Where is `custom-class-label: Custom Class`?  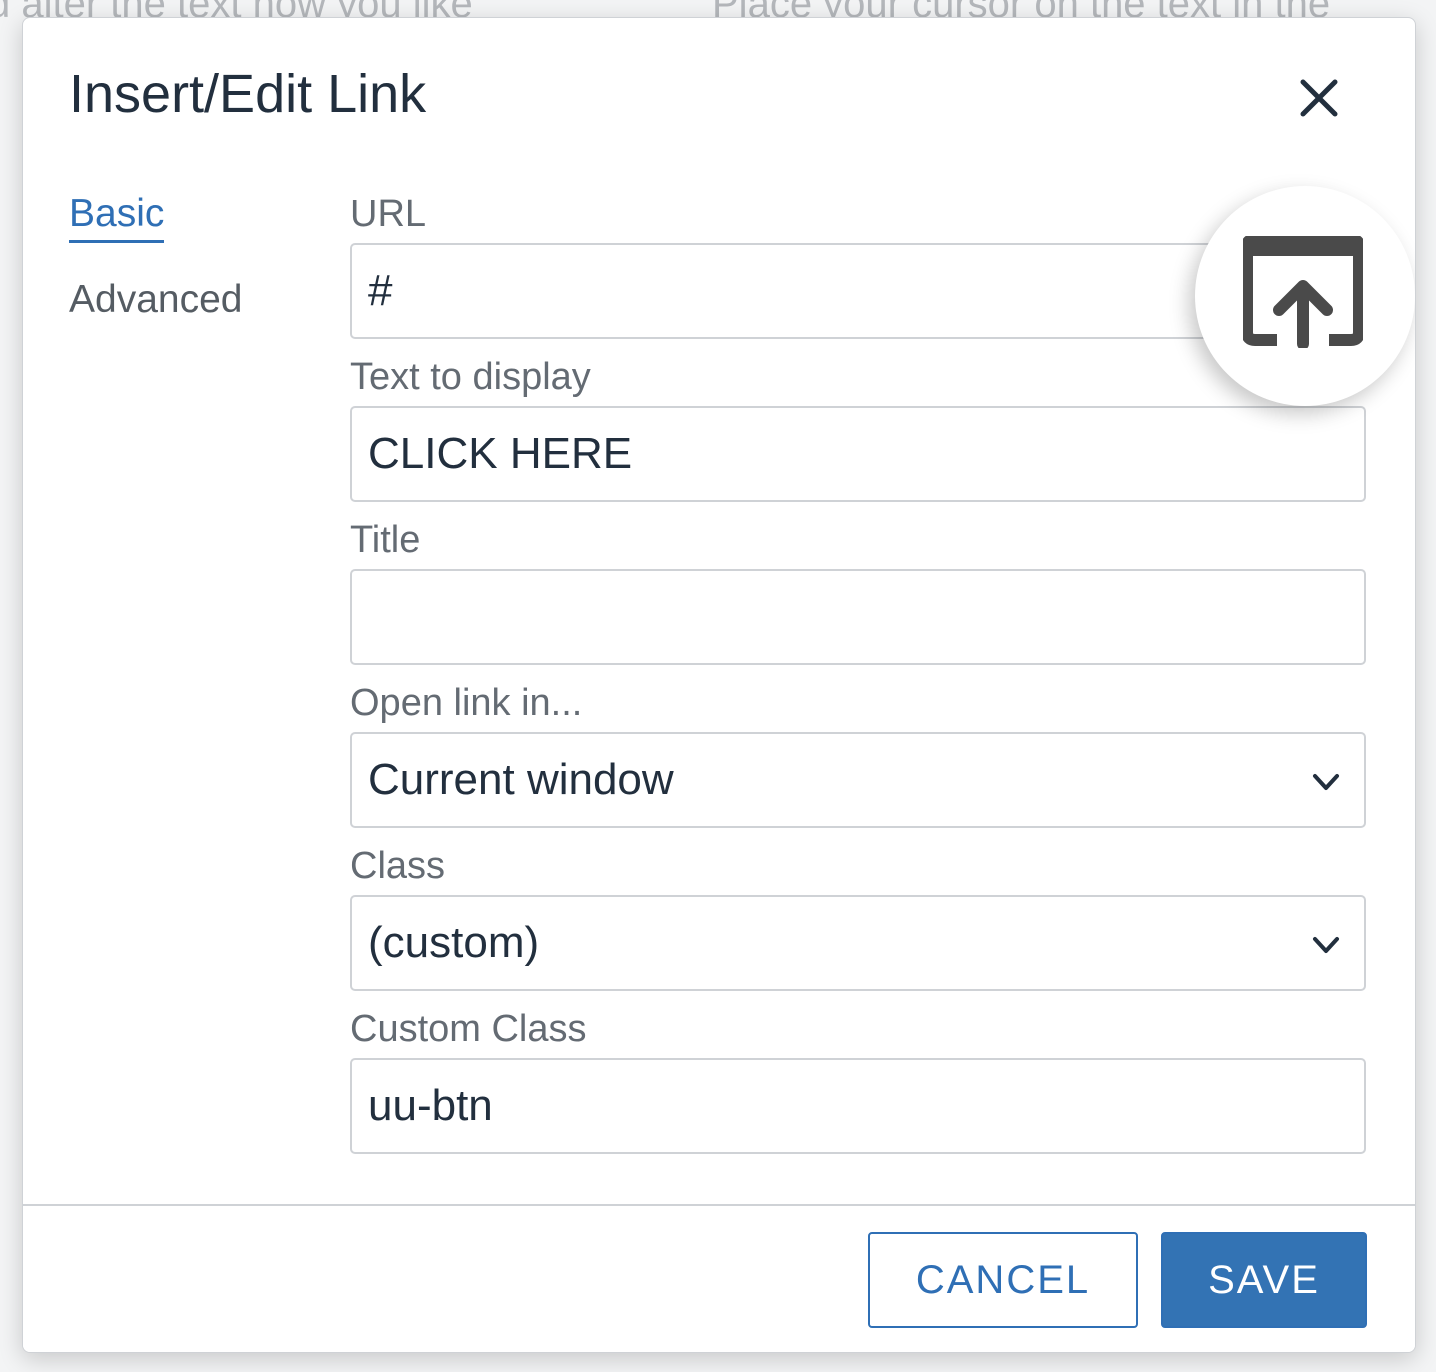 custom-class-label: Custom Class is located at coordinates (468, 1029).